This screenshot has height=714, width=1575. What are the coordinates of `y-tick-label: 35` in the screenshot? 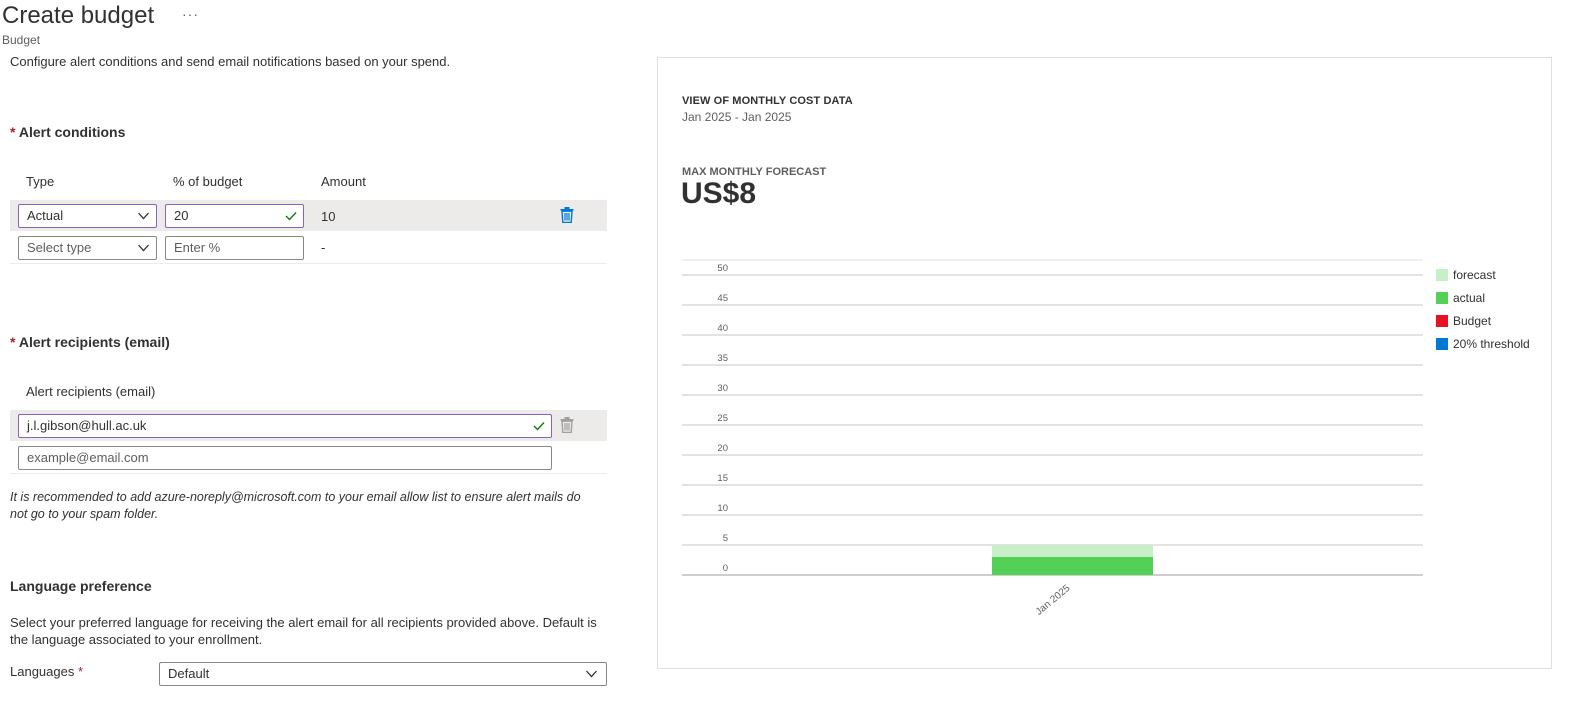 It's located at (722, 358).